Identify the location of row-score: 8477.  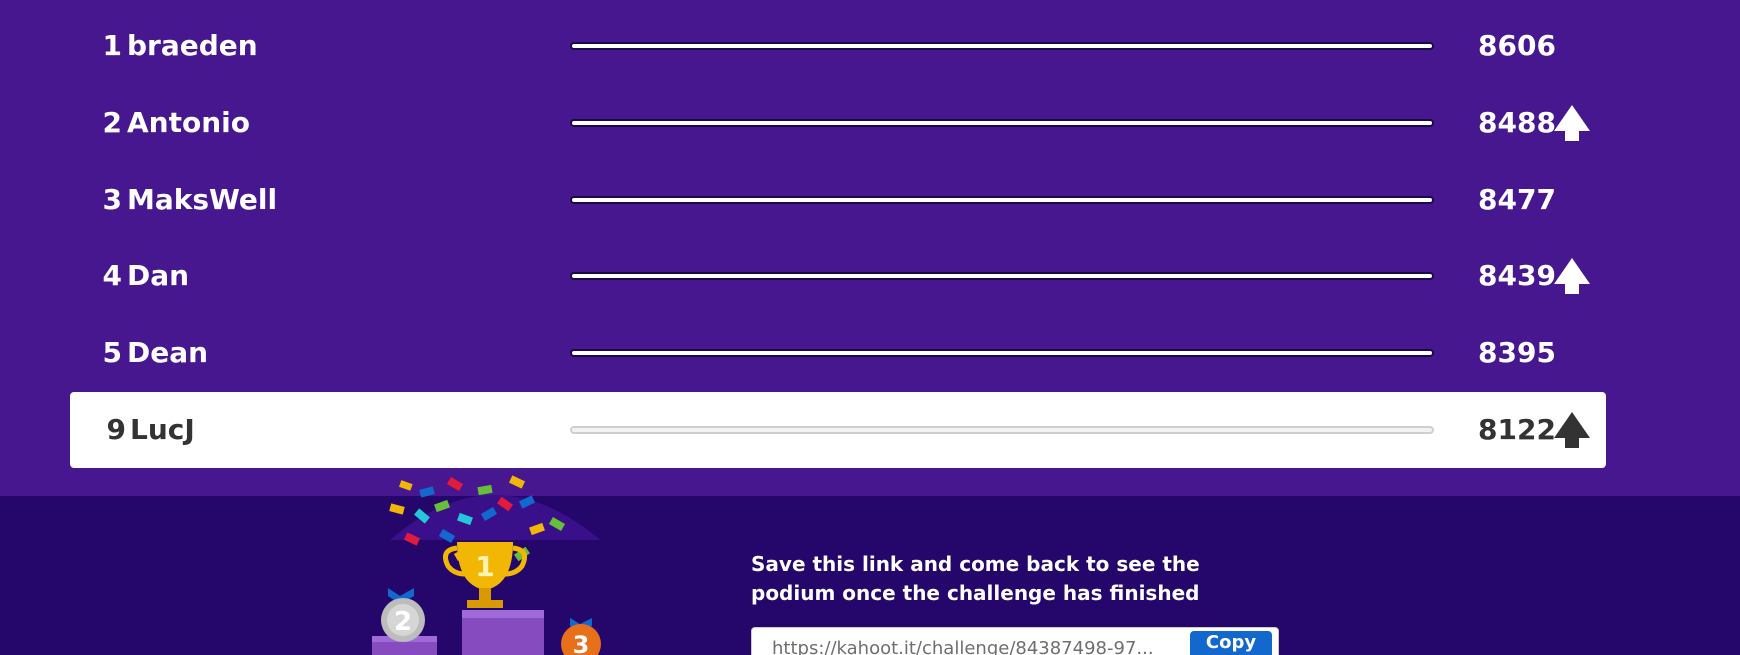
(1517, 199).